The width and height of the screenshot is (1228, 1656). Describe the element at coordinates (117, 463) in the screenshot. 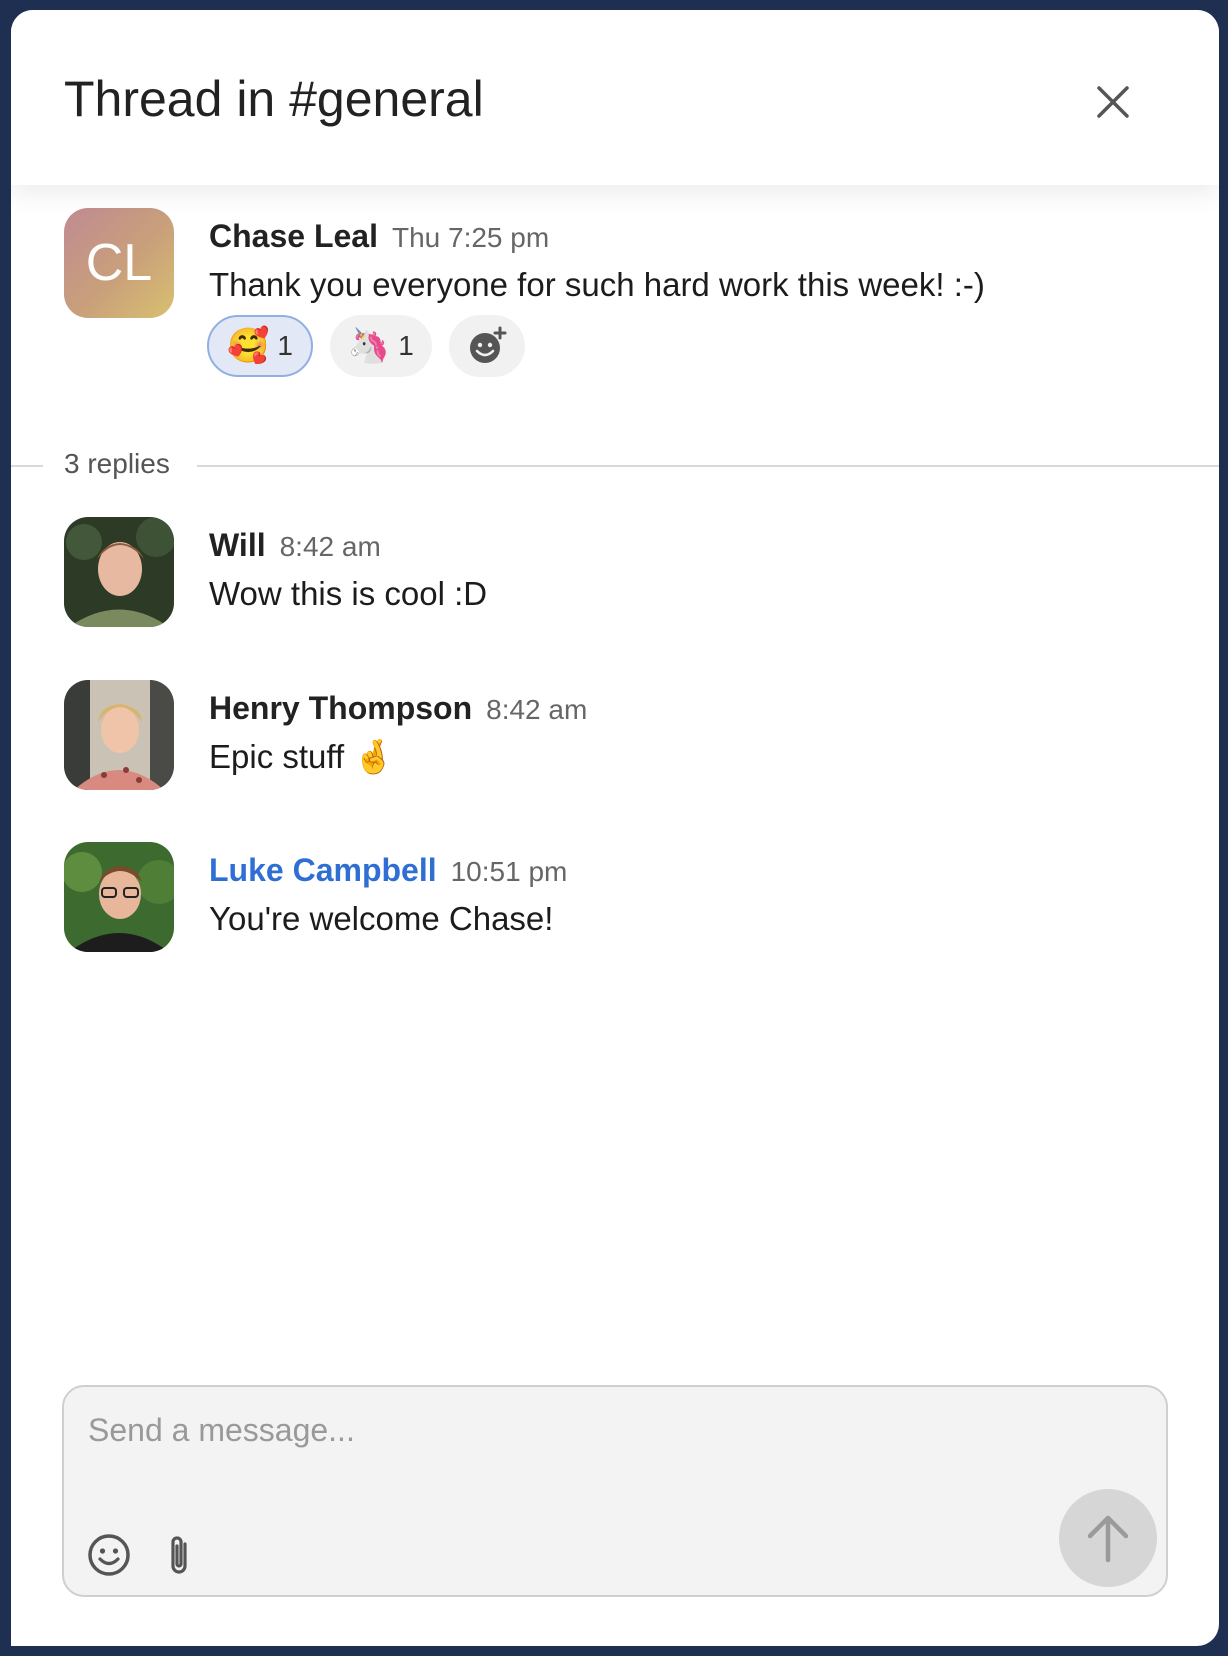

I see `replies-count: 3 replies` at that location.